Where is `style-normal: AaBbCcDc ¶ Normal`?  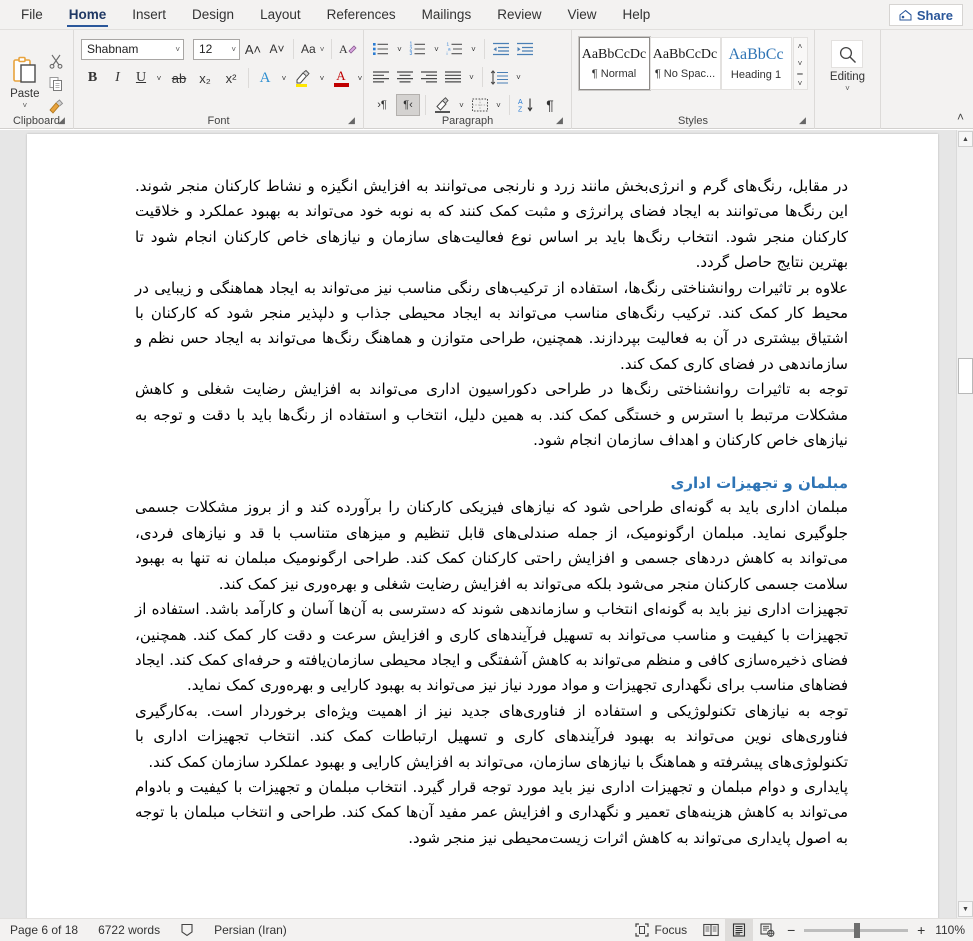
style-normal: AaBbCcDc ¶ Normal is located at coordinates (614, 63).